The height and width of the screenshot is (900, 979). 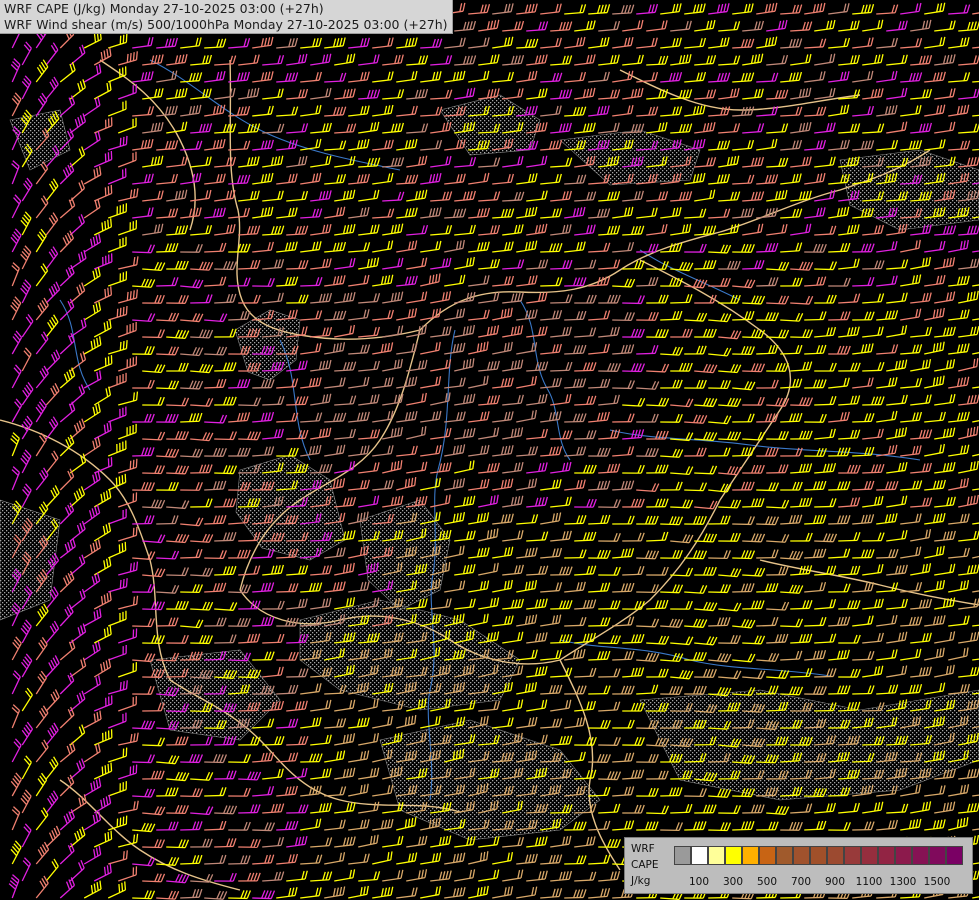 What do you see at coordinates (699, 882) in the screenshot?
I see `legend-tick-label: 100` at bounding box center [699, 882].